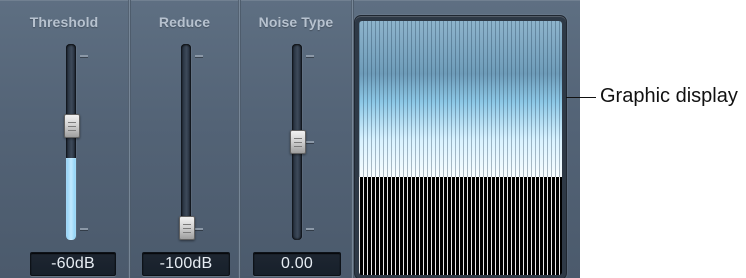 Image resolution: width=746 pixels, height=278 pixels. I want to click on threshold-slider-fill, so click(71, 198).